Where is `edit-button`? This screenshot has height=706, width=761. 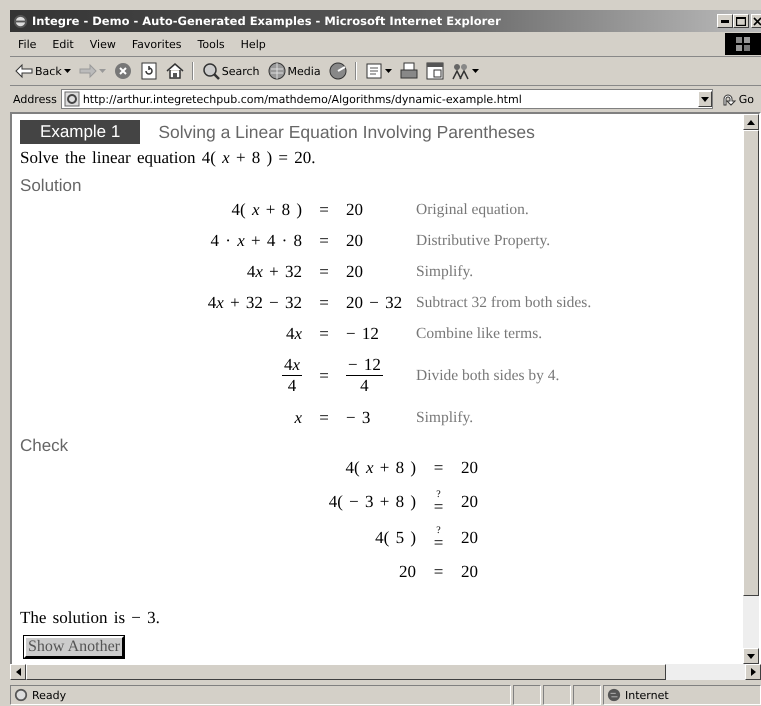 edit-button is located at coordinates (435, 71).